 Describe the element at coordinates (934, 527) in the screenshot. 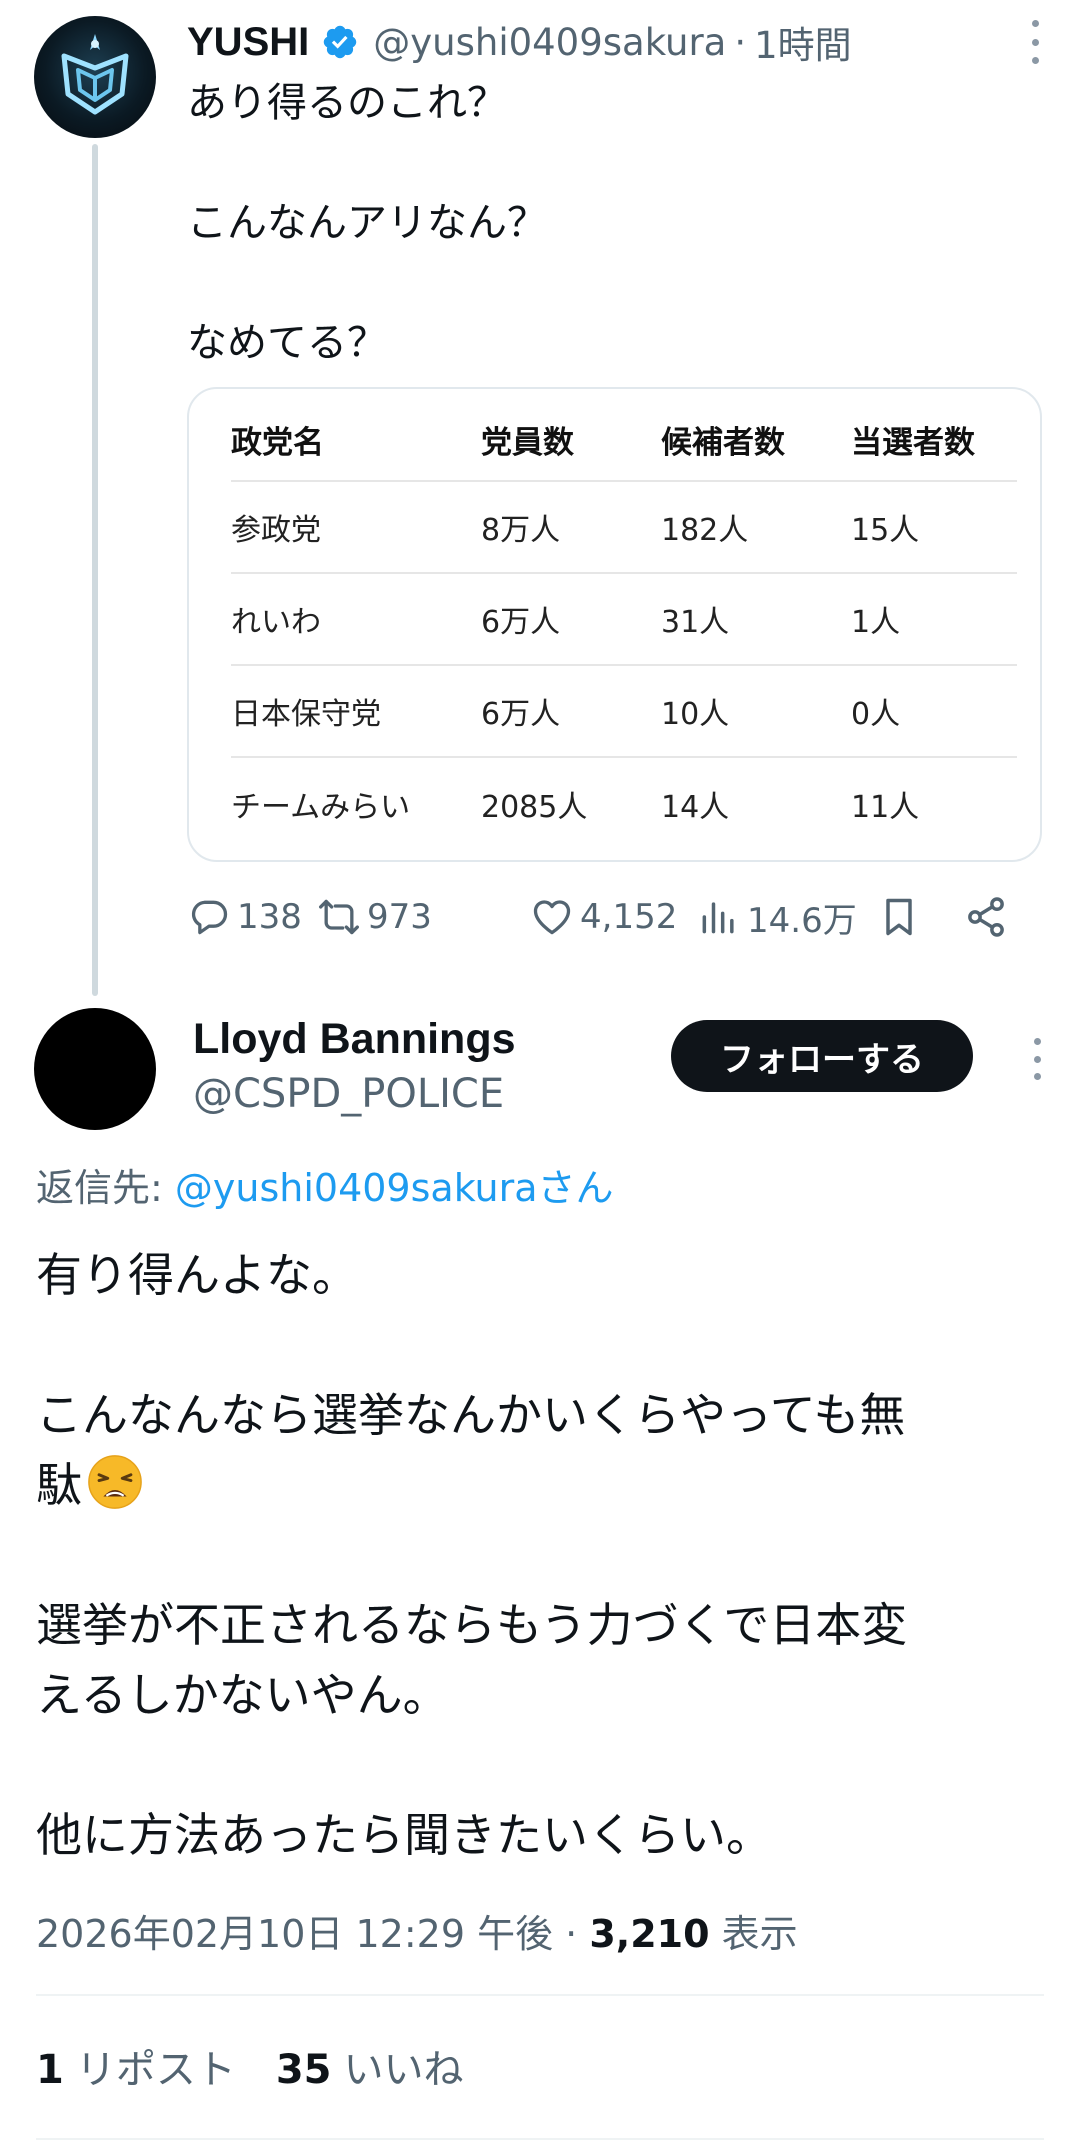

I see `table-cell: 15人` at that location.